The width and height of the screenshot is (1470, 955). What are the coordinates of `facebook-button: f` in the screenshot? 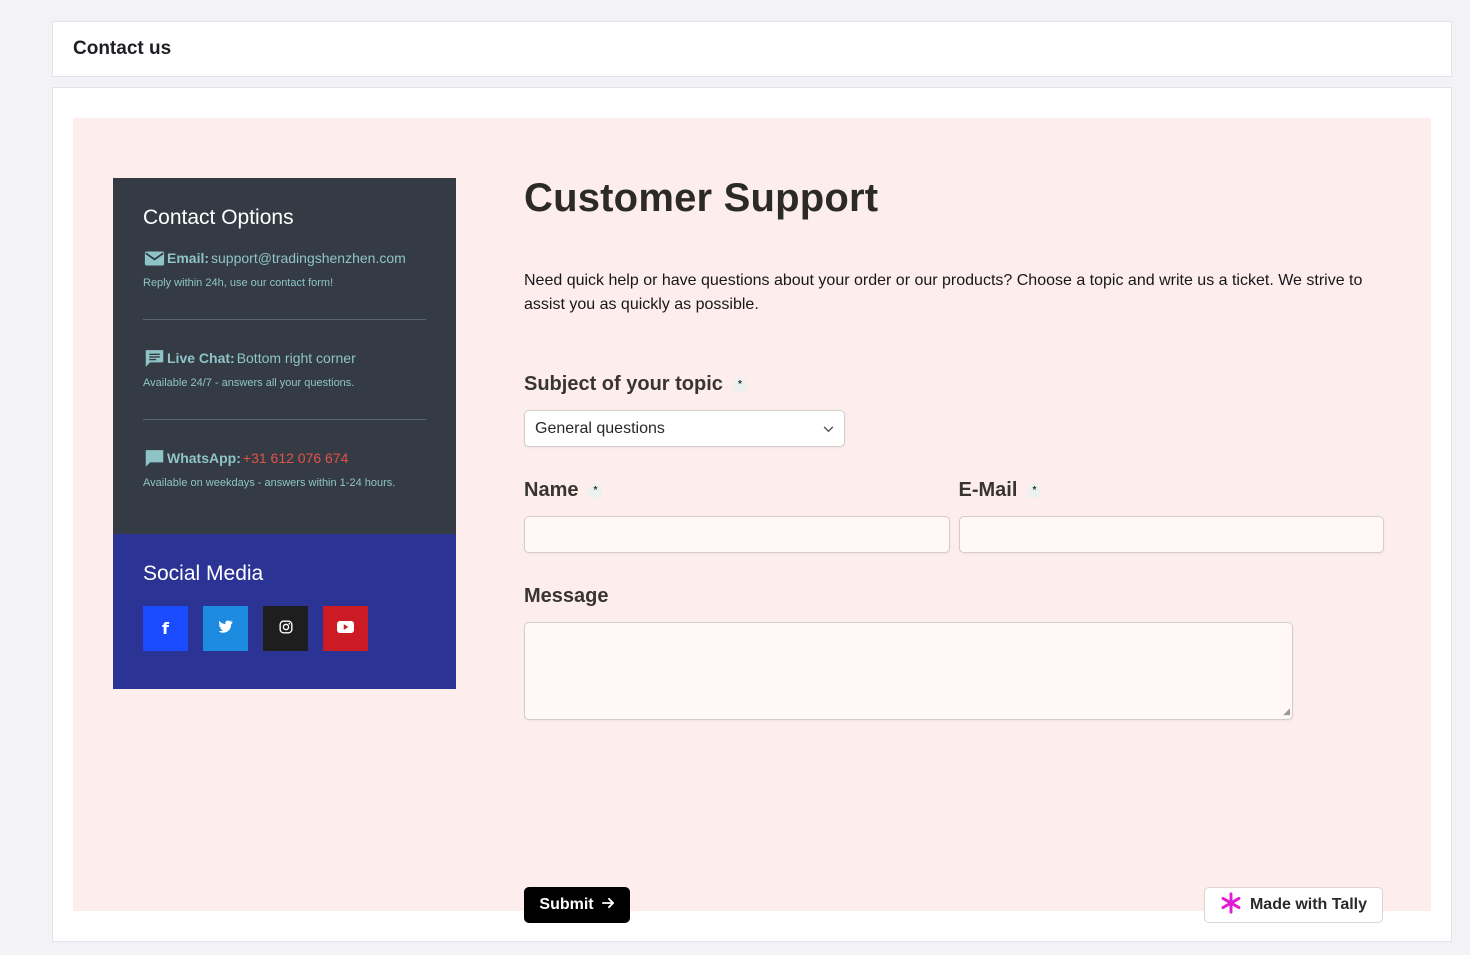 It's located at (165, 628).